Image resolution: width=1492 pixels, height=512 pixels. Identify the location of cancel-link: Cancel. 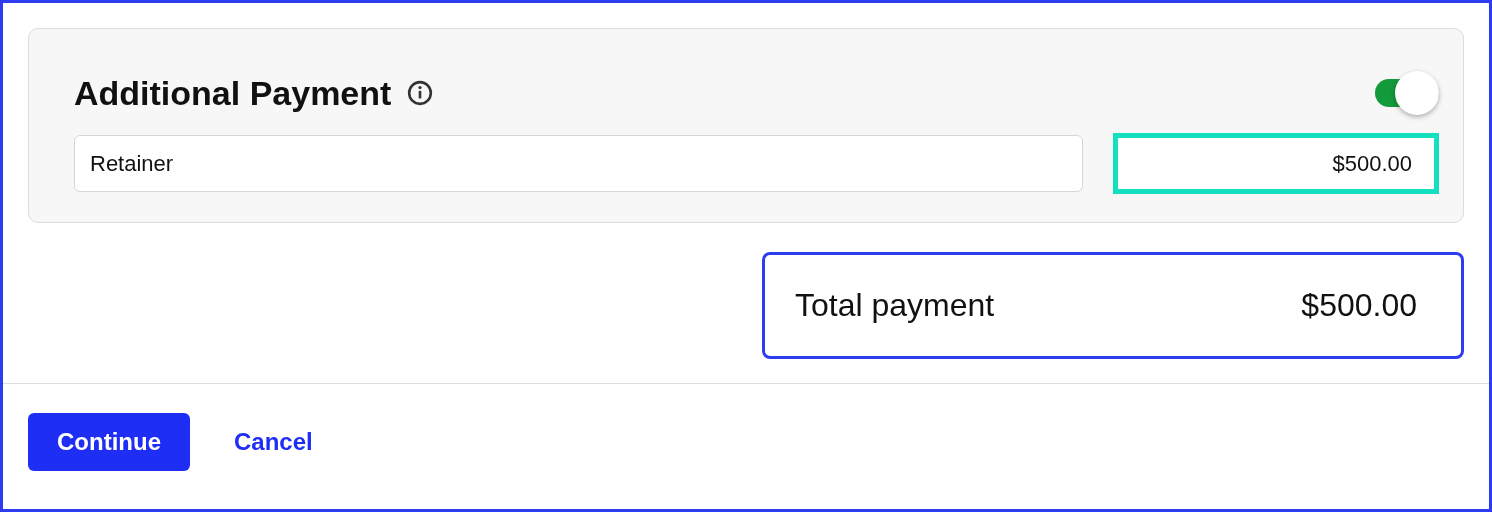
(273, 442).